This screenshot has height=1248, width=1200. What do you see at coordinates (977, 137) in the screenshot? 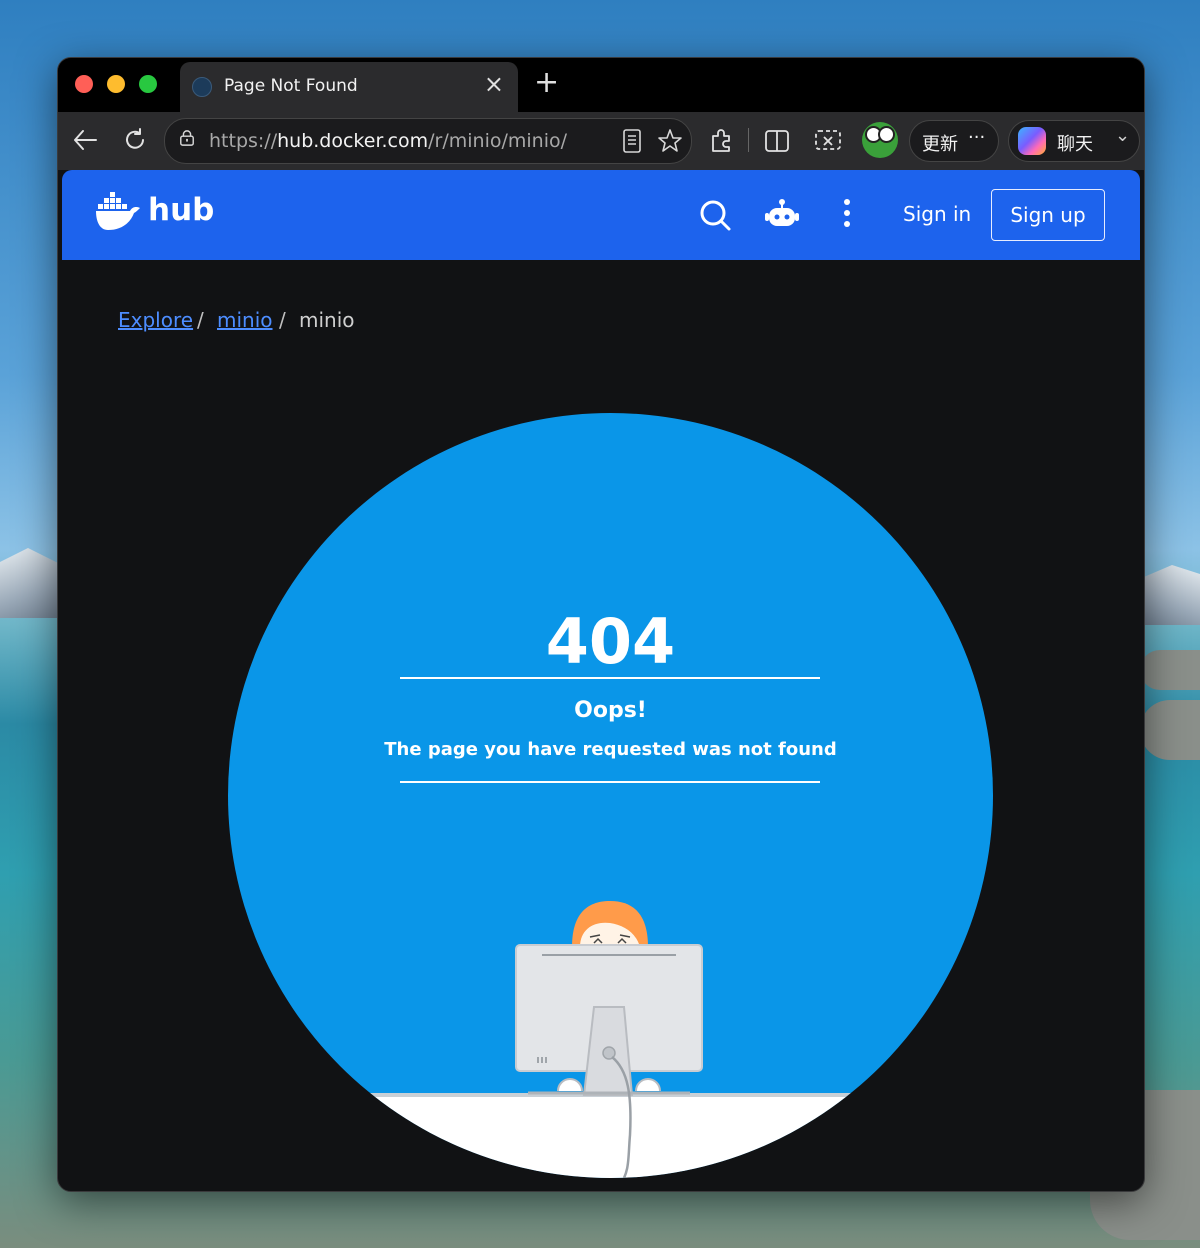
I see `more-icon: ···` at bounding box center [977, 137].